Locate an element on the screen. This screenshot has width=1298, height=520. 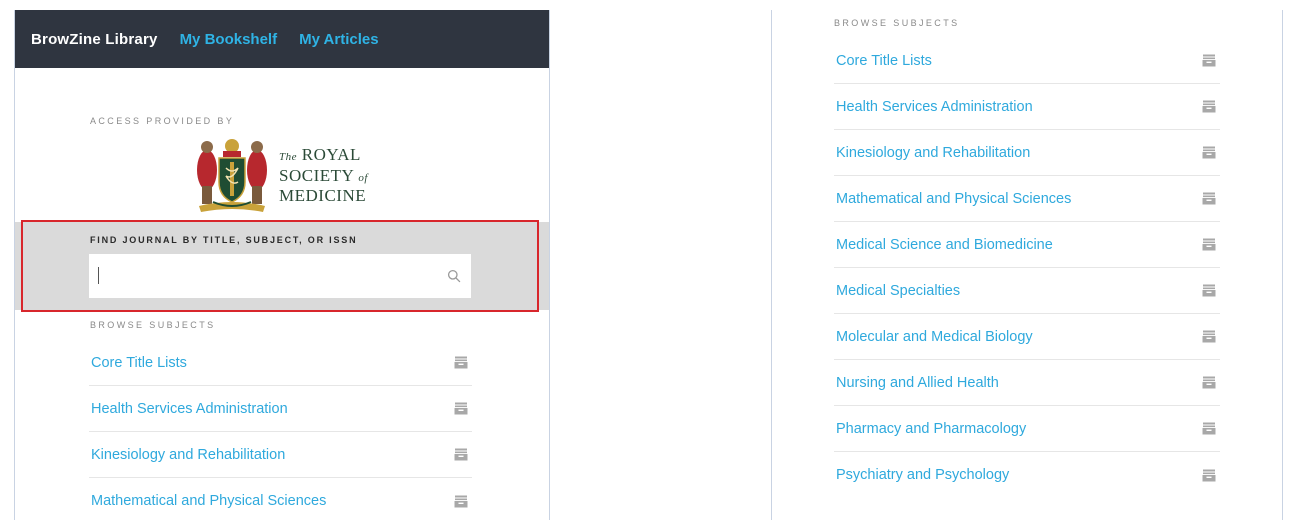
nav-brand: BrowZine Library is located at coordinates (94, 39).